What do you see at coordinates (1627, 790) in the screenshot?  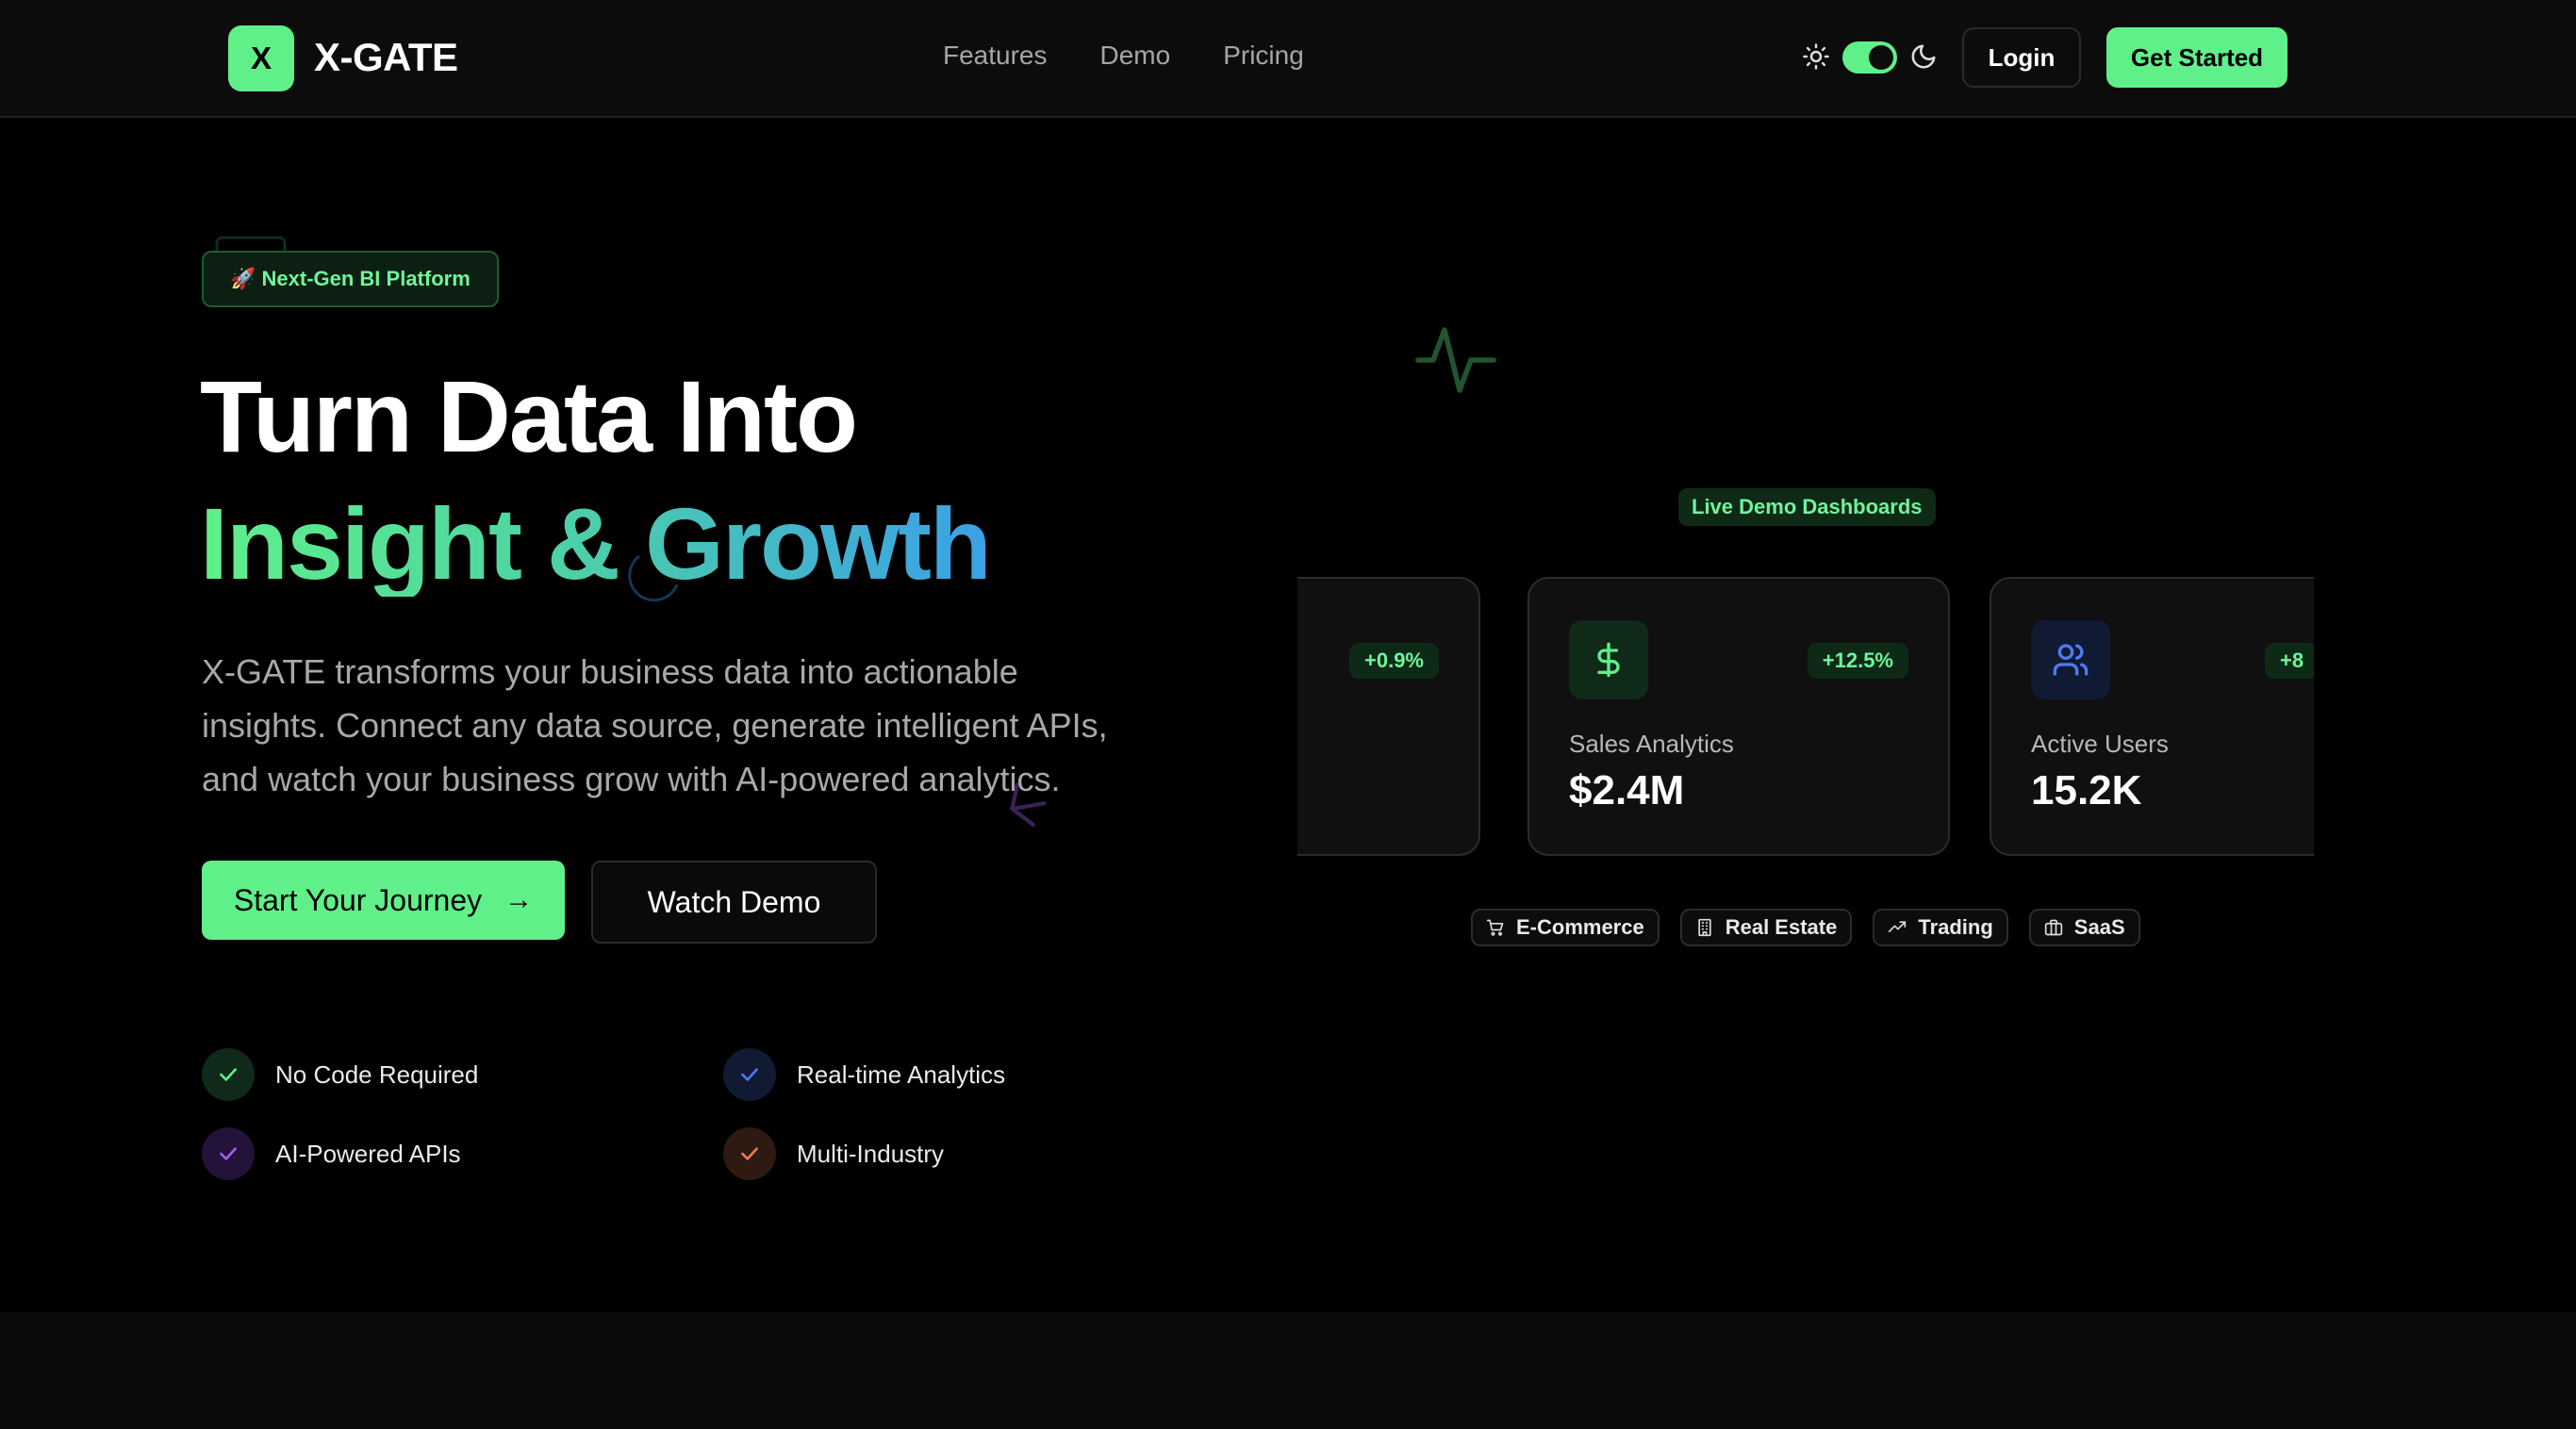 I see `card-value: $2.4M` at bounding box center [1627, 790].